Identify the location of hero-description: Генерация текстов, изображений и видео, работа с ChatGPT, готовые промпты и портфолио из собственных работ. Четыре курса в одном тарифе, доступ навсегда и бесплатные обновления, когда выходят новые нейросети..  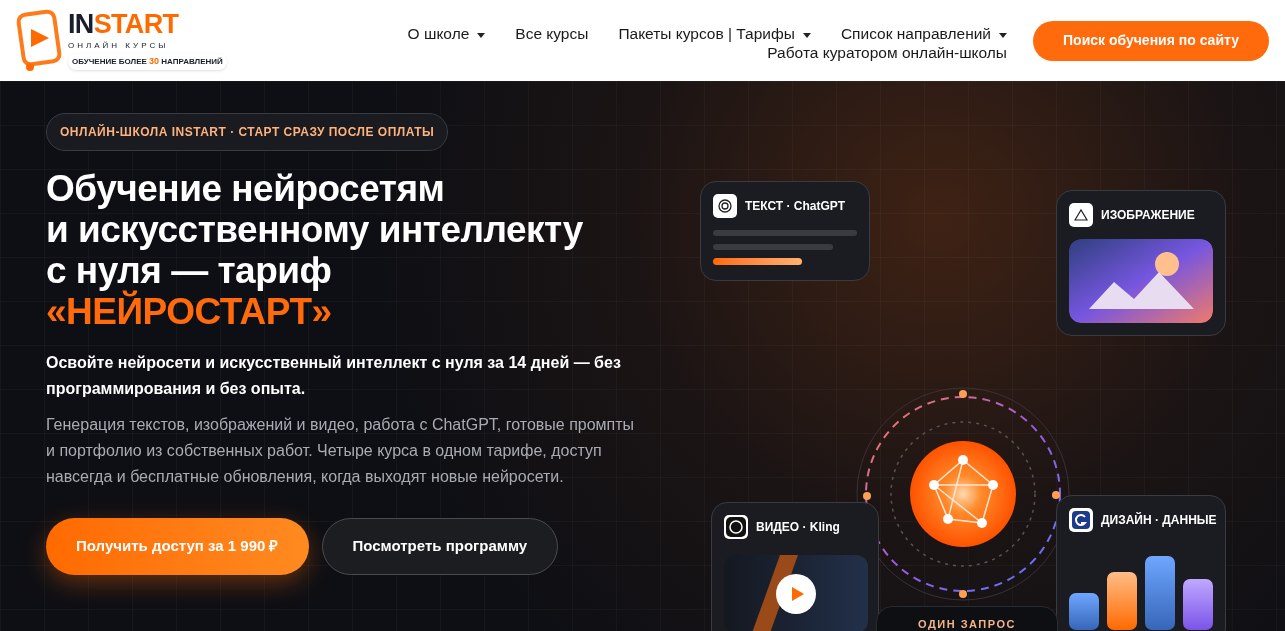
(341, 451).